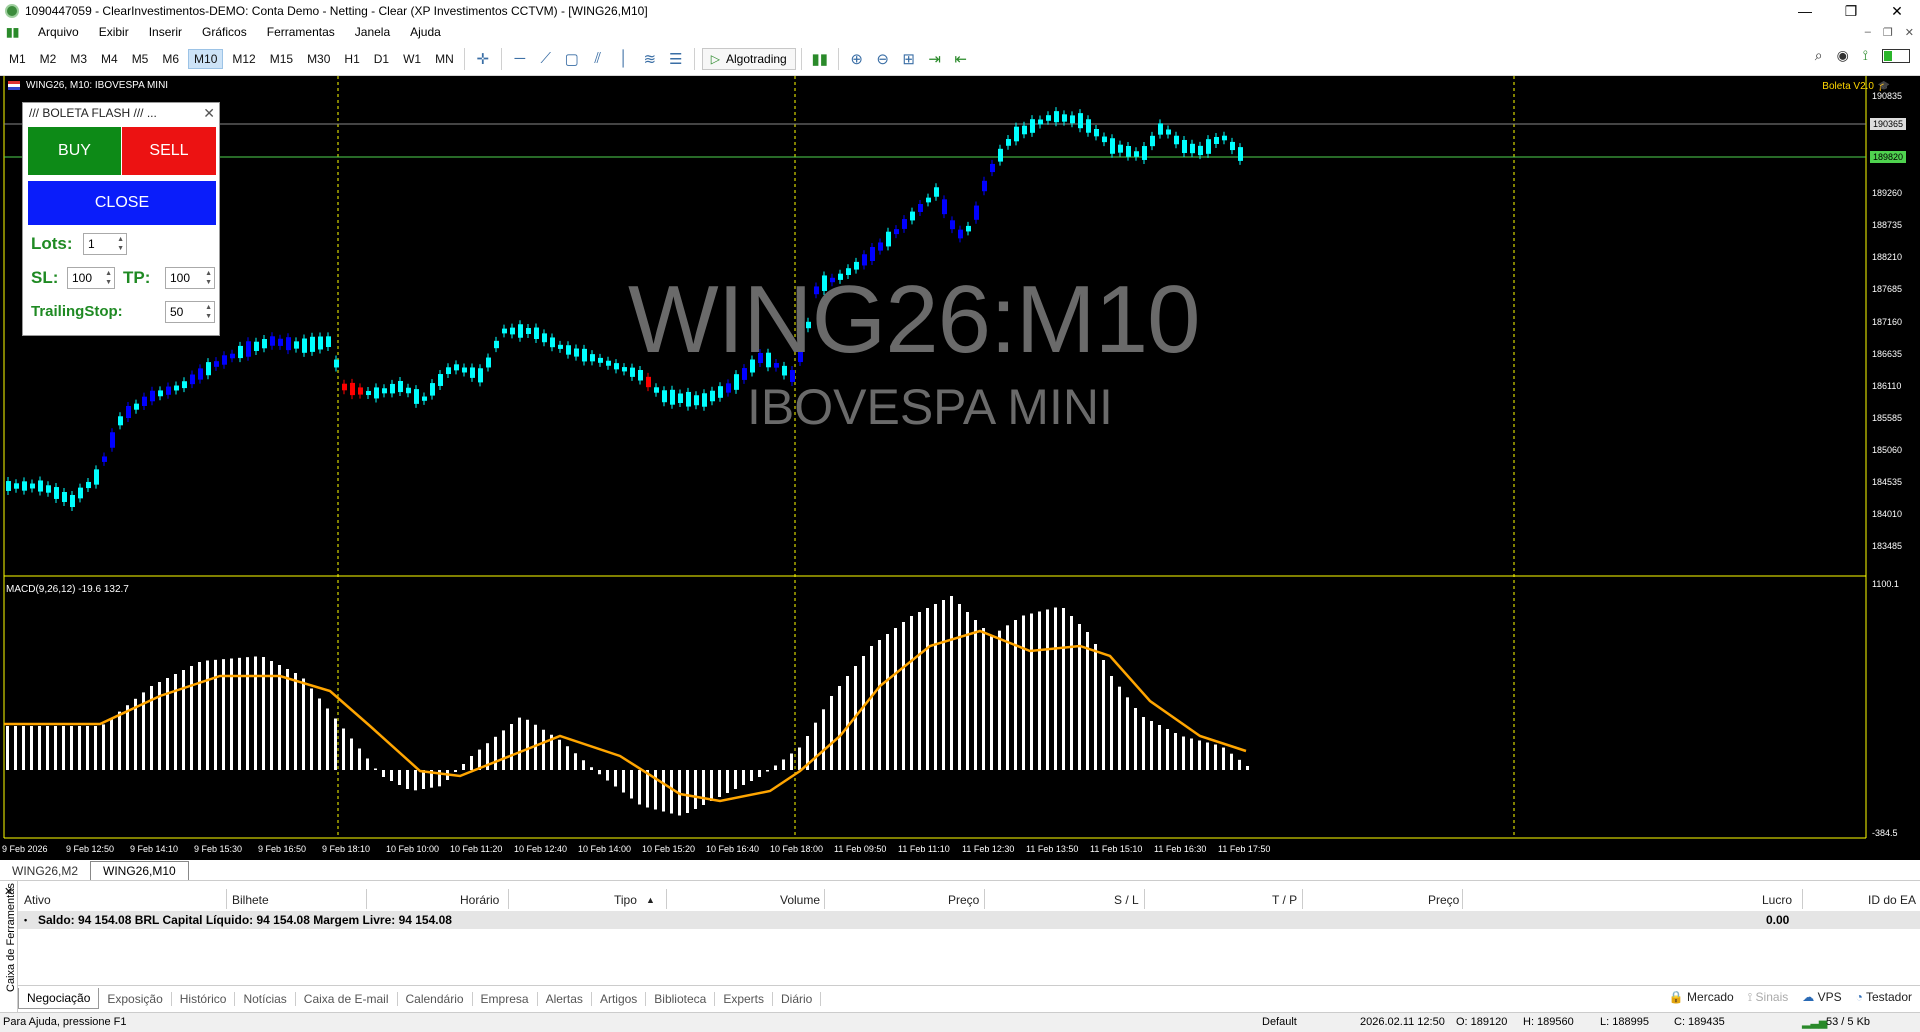 This screenshot has height=1032, width=1920. Describe the element at coordinates (209, 113) in the screenshot. I see `boleta-close-icon: ✕` at that location.